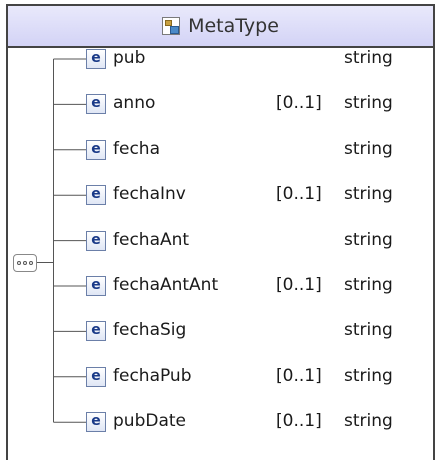 This screenshot has height=460, width=438. Describe the element at coordinates (220, 332) in the screenshot. I see `element-row: e fechaSig string` at that location.